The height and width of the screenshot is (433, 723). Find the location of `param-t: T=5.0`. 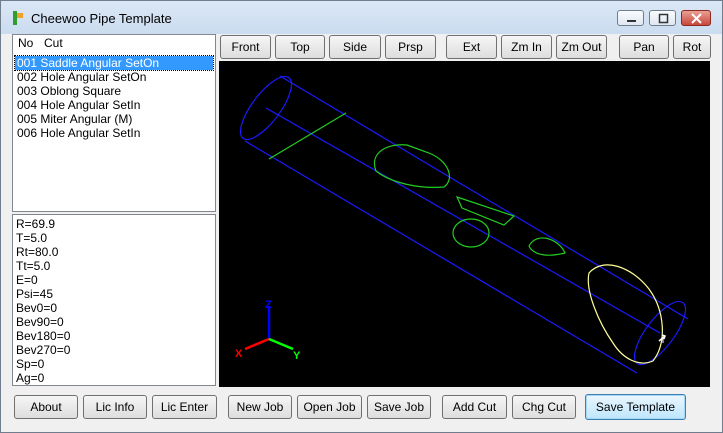

param-t: T=5.0 is located at coordinates (32, 238).